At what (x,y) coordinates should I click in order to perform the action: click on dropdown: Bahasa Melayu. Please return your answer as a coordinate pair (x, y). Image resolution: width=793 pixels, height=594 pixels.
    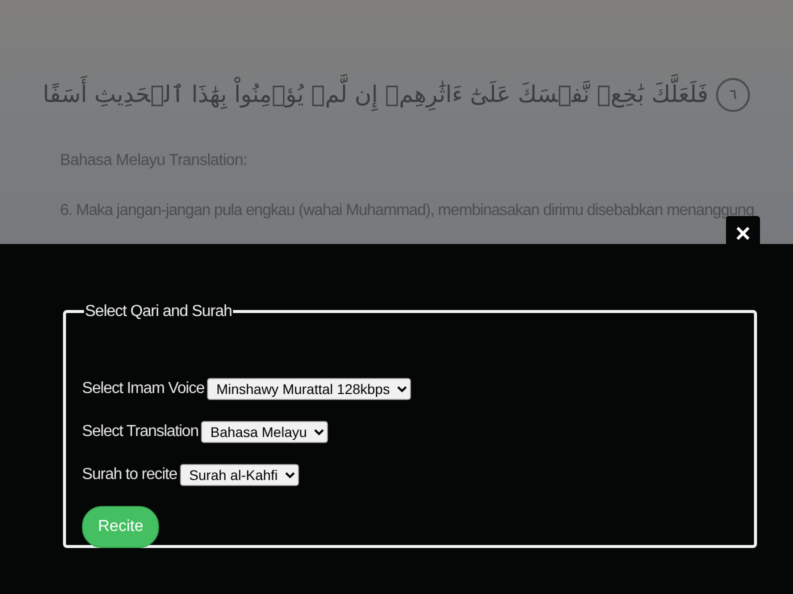
    Looking at the image, I should click on (264, 432).